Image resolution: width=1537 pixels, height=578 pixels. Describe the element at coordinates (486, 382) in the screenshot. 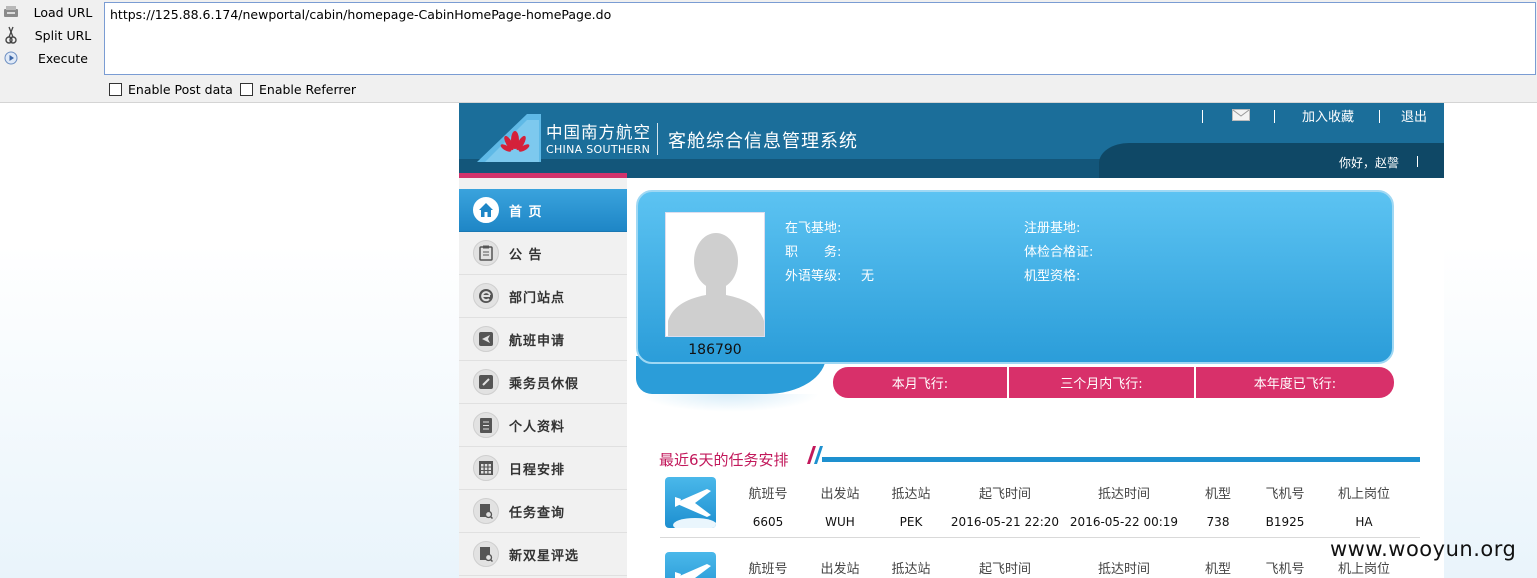

I see `link-icon` at that location.